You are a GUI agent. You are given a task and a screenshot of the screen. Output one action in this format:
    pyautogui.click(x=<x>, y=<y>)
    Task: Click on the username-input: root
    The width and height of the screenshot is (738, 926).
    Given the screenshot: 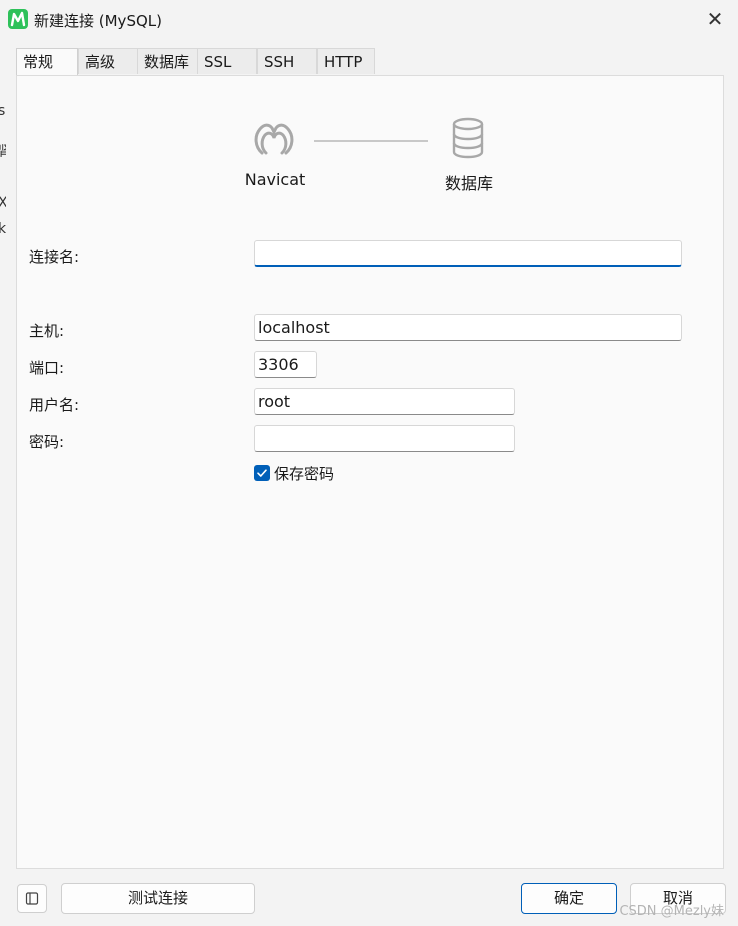 What is the action you would take?
    pyautogui.click(x=384, y=401)
    